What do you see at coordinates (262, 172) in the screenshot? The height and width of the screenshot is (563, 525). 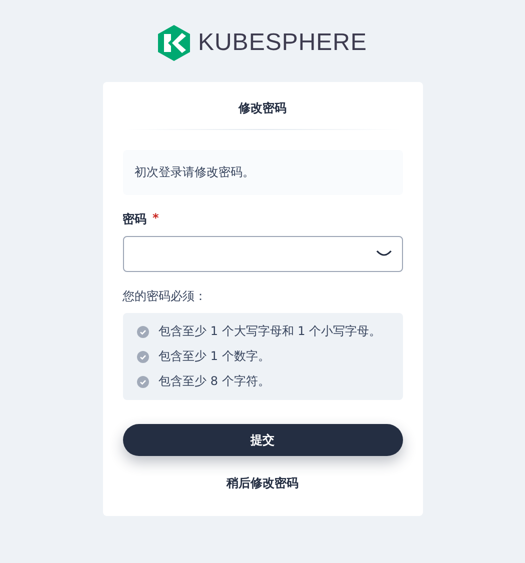 I see `notice-message: 初次登录请修改密码。` at bounding box center [262, 172].